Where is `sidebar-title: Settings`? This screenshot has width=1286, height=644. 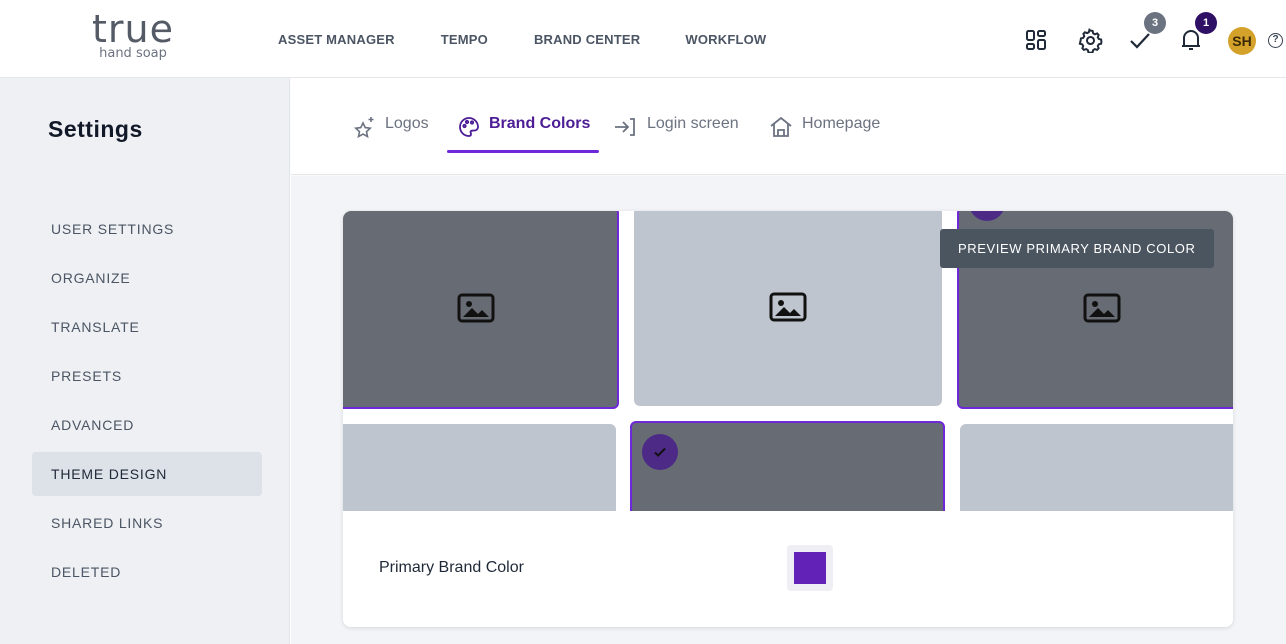 sidebar-title: Settings is located at coordinates (95, 129).